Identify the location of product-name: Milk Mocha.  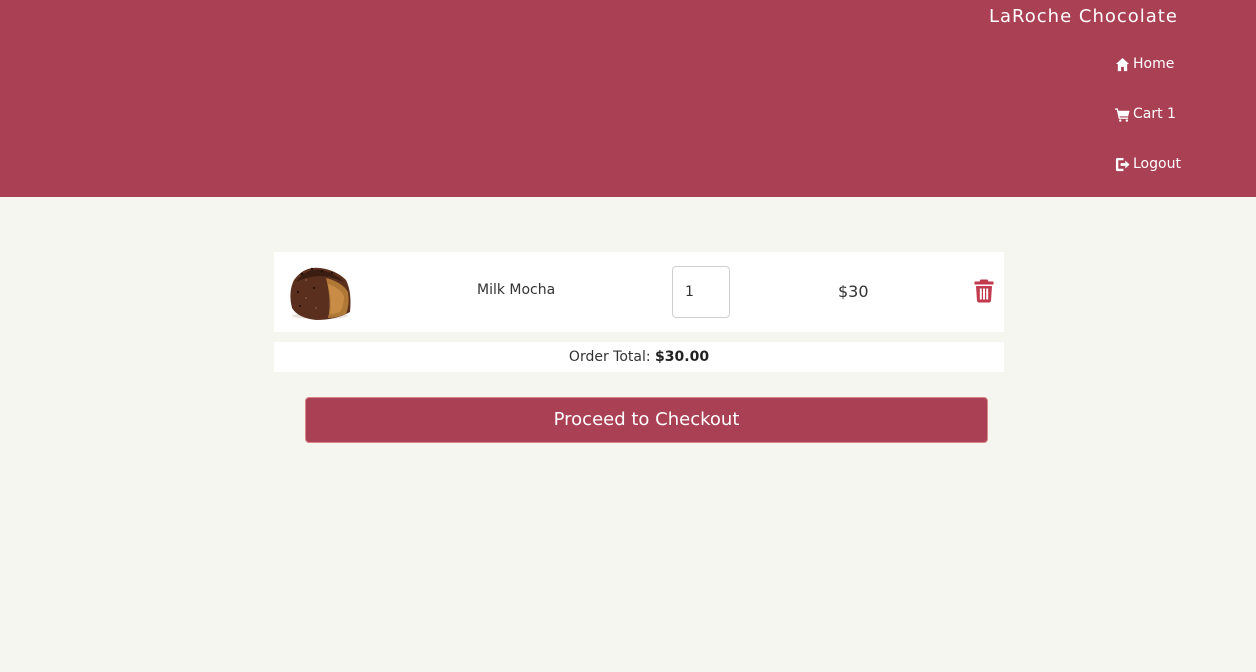
(516, 290).